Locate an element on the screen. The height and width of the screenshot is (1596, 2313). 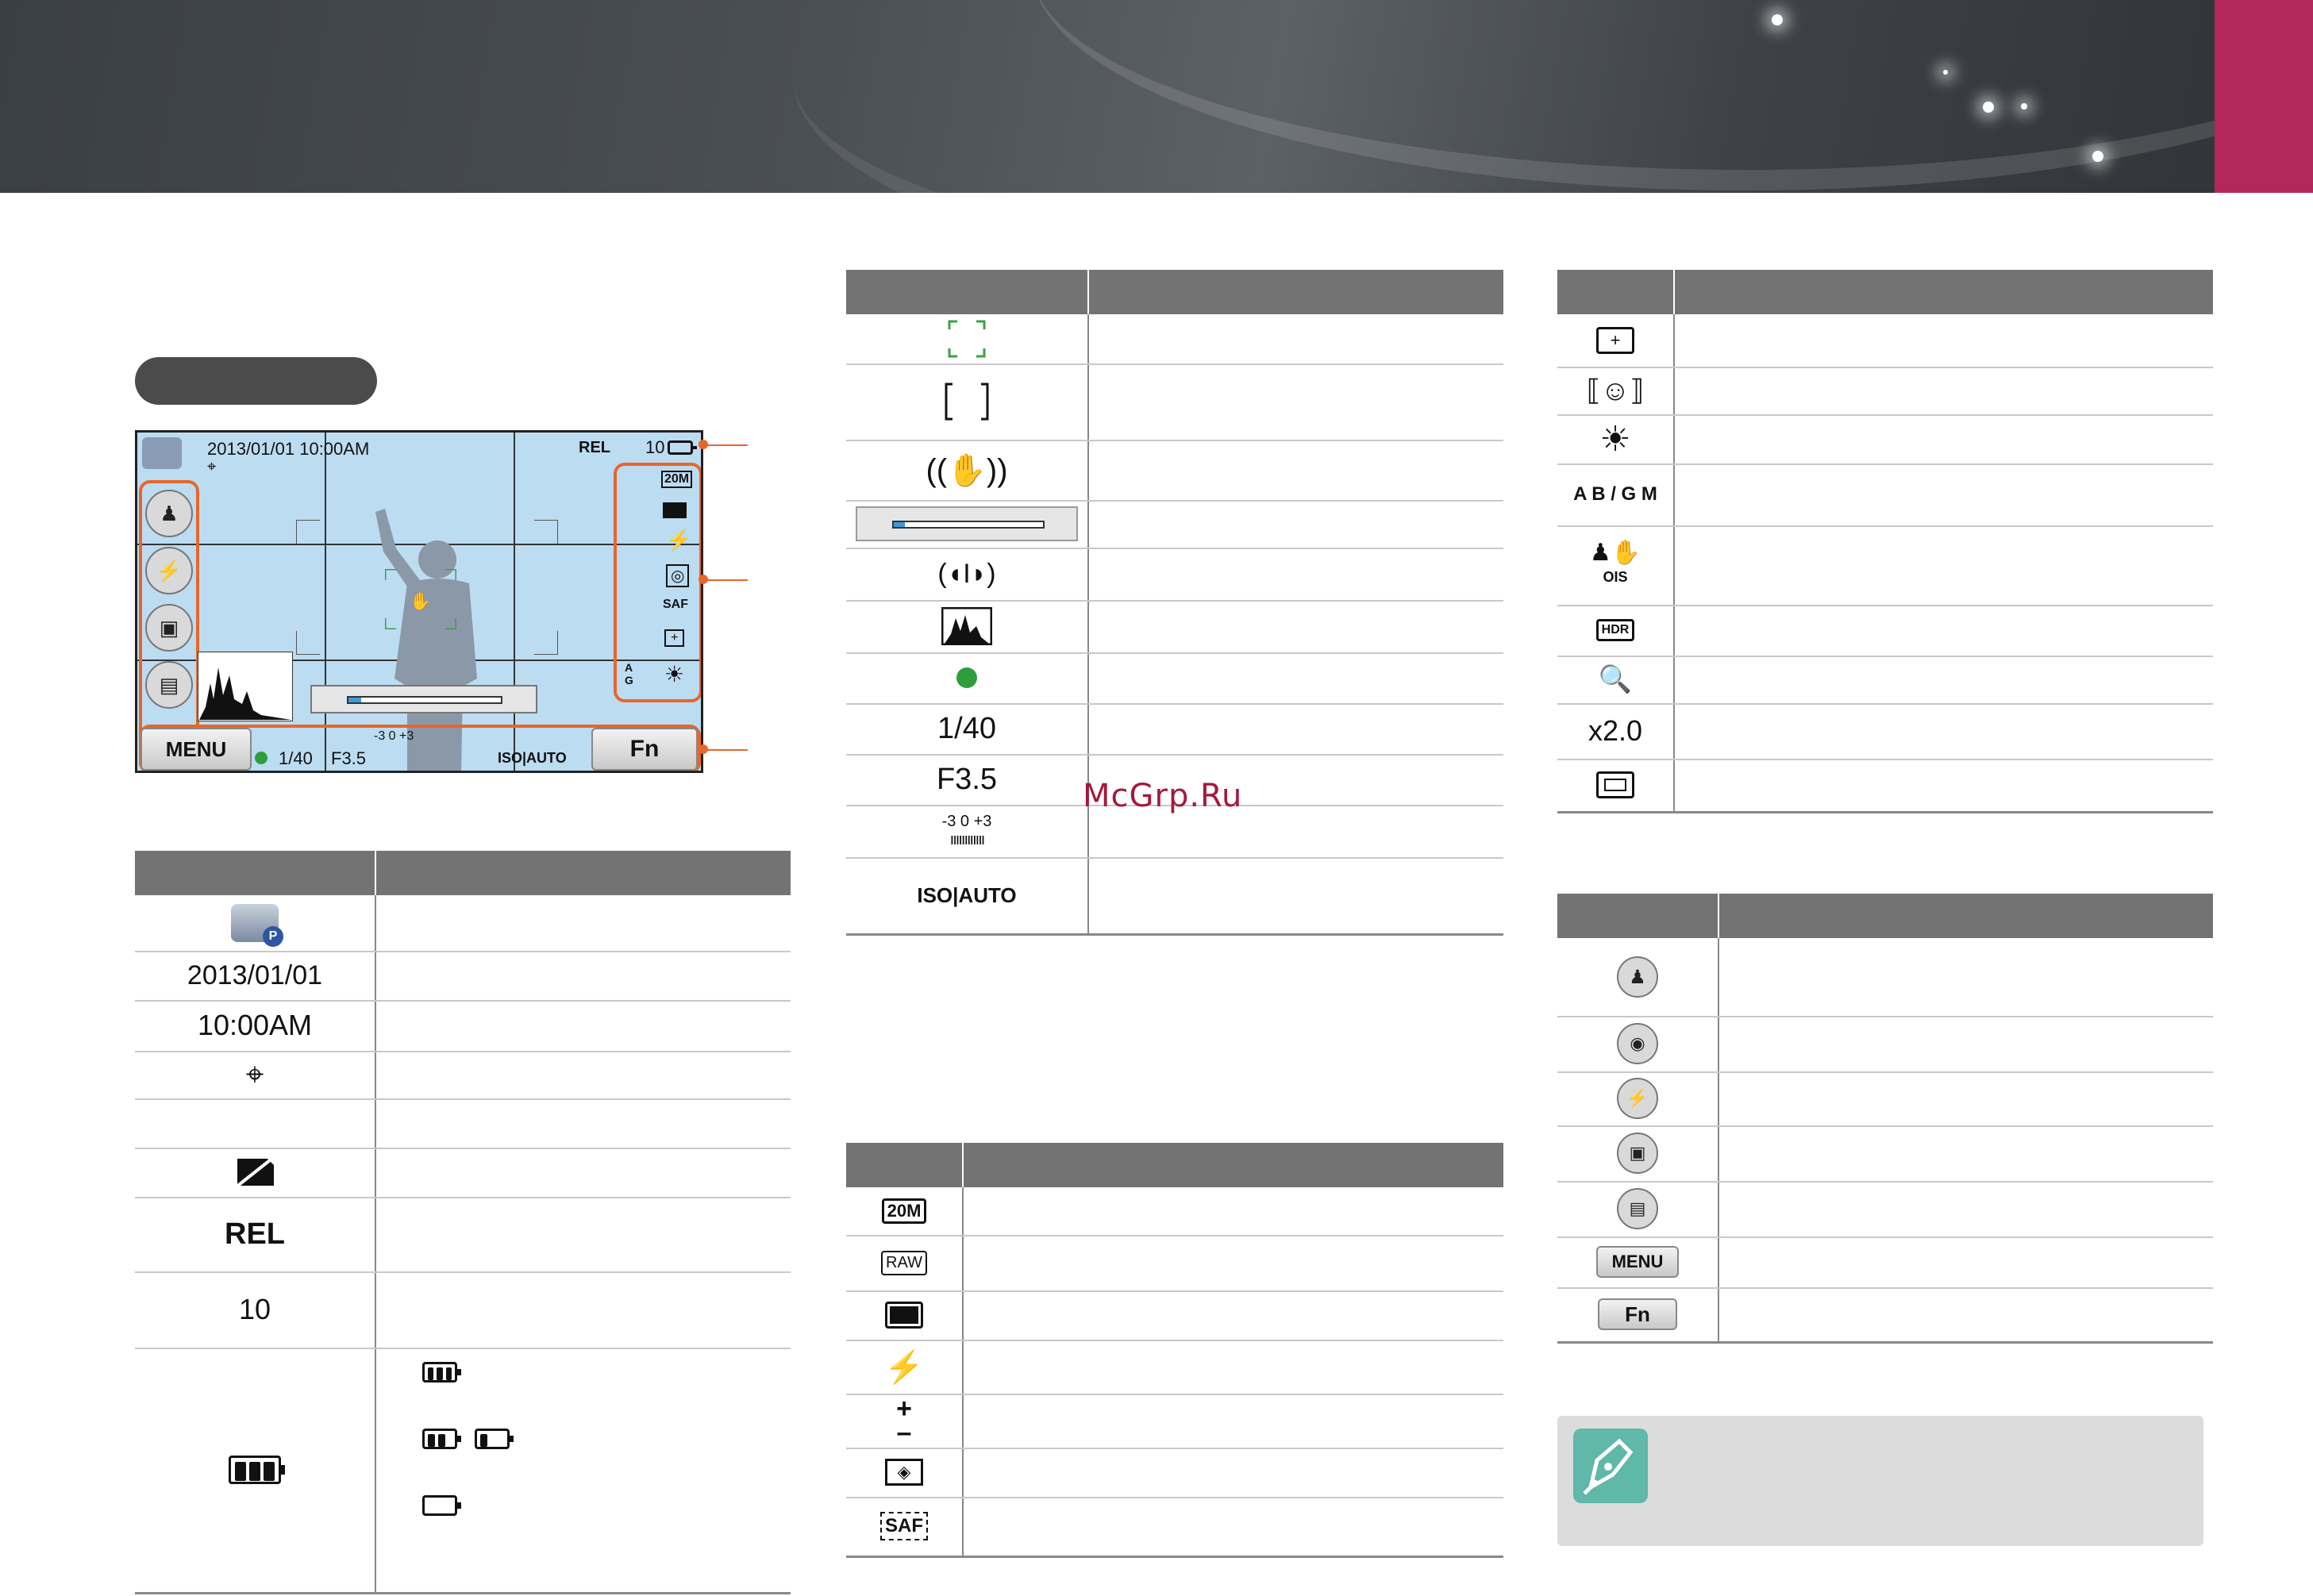
level-icon: (◖I◗) is located at coordinates (966, 573).